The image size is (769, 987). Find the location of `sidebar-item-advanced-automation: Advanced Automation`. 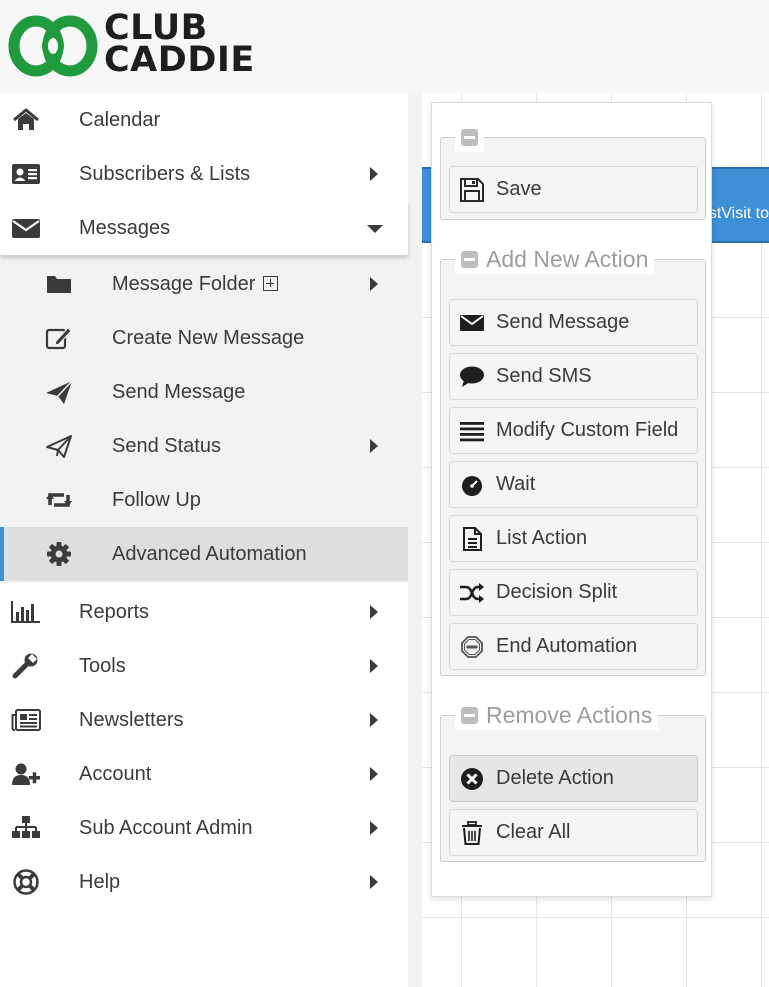

sidebar-item-advanced-automation: Advanced Automation is located at coordinates (204, 554).